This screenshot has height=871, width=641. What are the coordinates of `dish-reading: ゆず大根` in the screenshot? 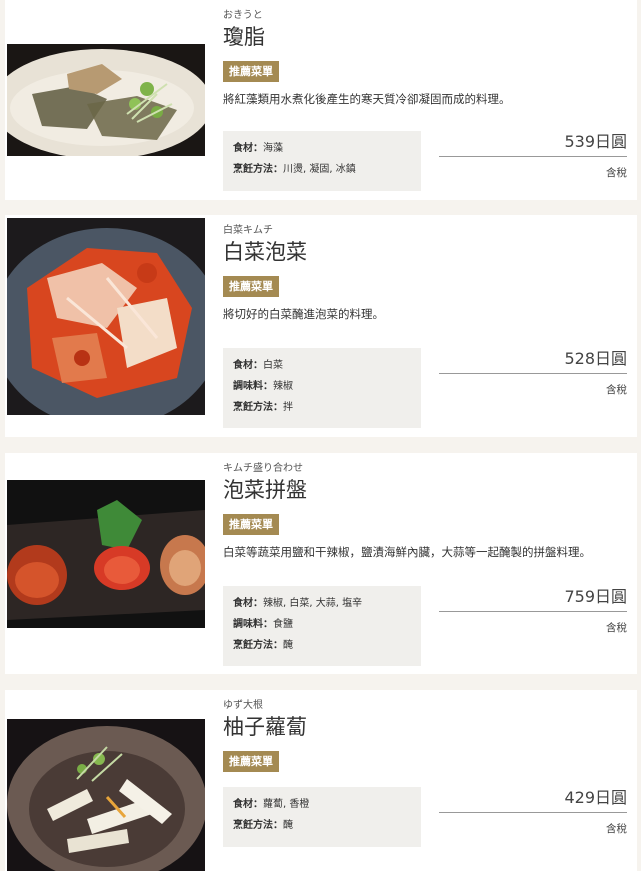 It's located at (243, 705).